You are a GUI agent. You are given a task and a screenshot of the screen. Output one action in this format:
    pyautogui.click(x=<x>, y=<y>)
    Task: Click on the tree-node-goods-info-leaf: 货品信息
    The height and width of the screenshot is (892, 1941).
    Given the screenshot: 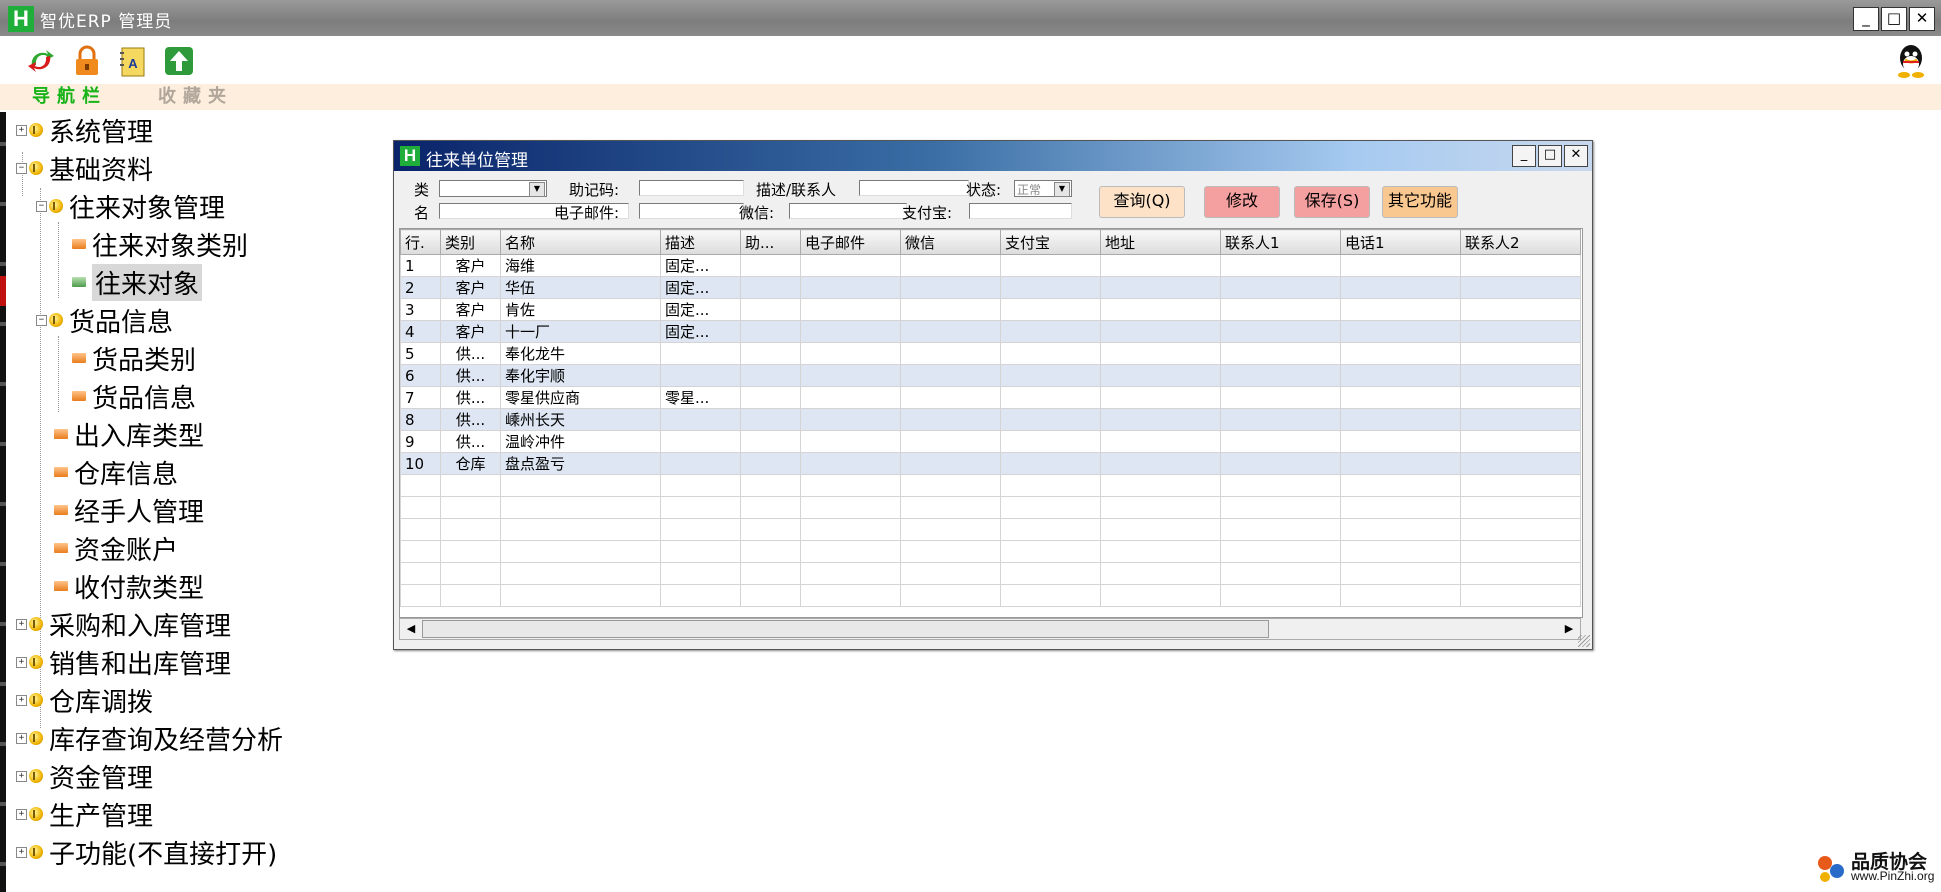 What is the action you would take?
    pyautogui.click(x=134, y=396)
    